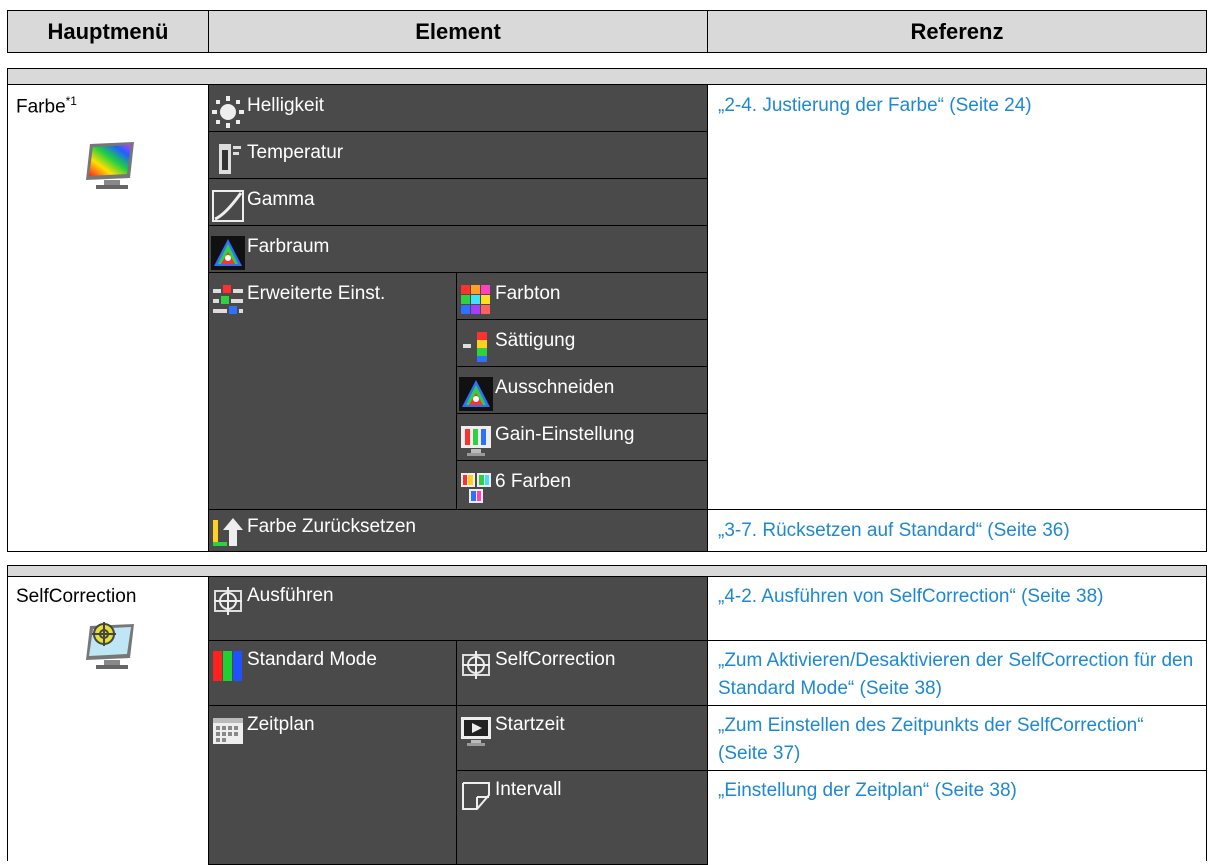  I want to click on item-startzeit: Startzeit, so click(582, 738).